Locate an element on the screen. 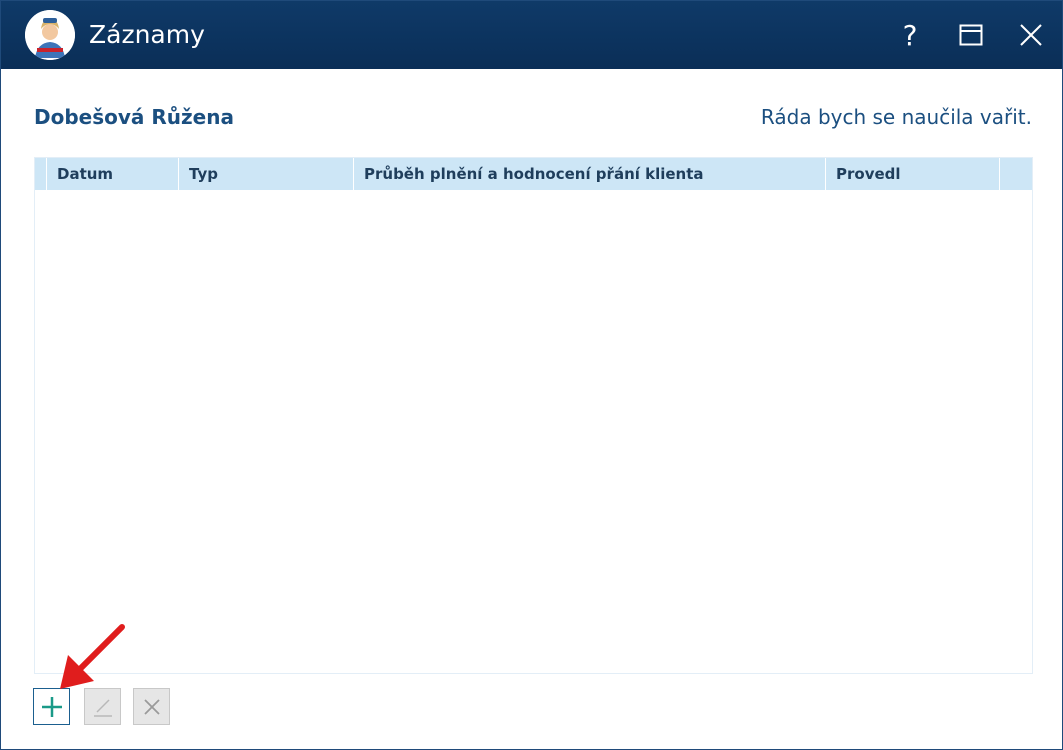 This screenshot has width=1063, height=750. edit-record-button is located at coordinates (102, 706).